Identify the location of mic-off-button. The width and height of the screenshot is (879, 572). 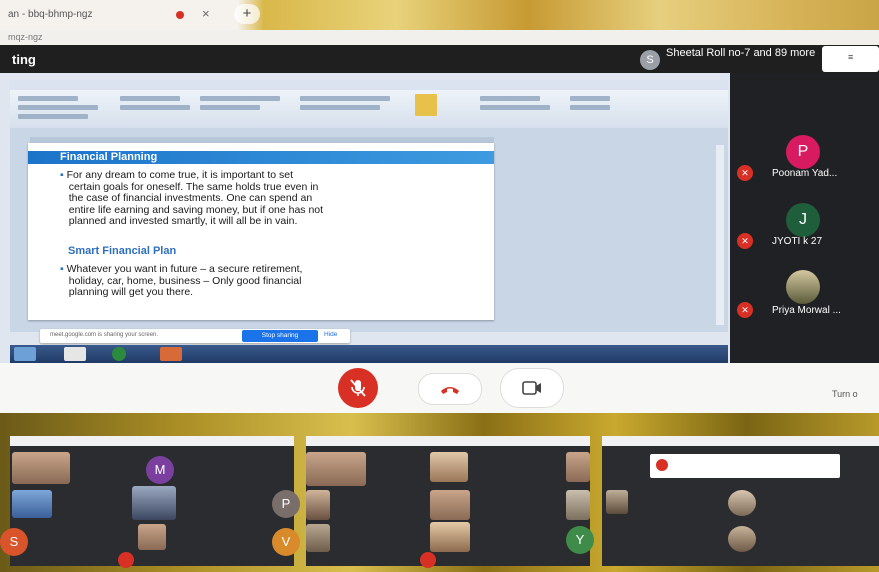
(358, 388).